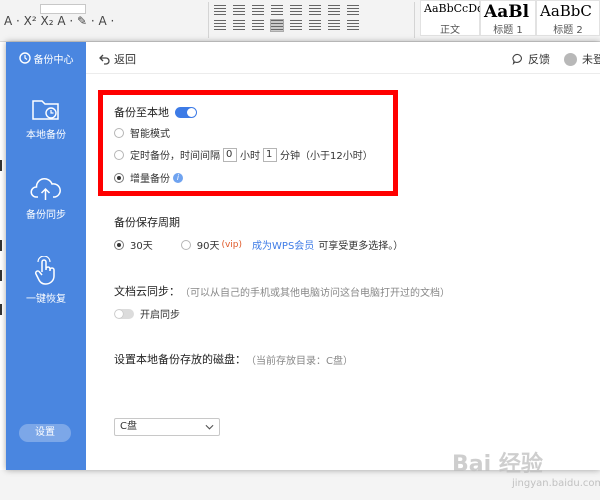 This screenshot has height=500, width=600. Describe the element at coordinates (507, 12) in the screenshot. I see `style-heading-1-sample: AaBl` at that location.